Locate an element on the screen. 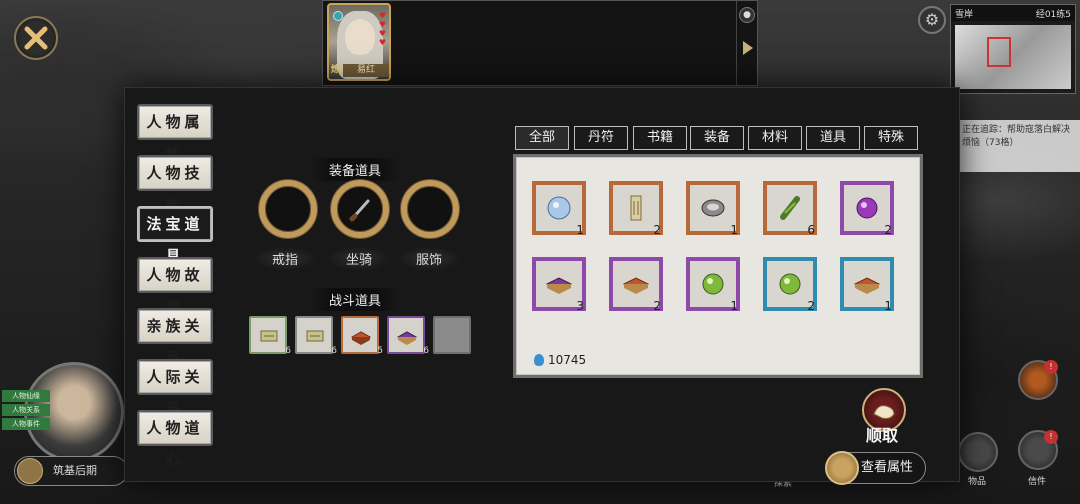 The height and width of the screenshot is (504, 1080). cultivation-stage-label: 筑基后期 is located at coordinates (75, 470).